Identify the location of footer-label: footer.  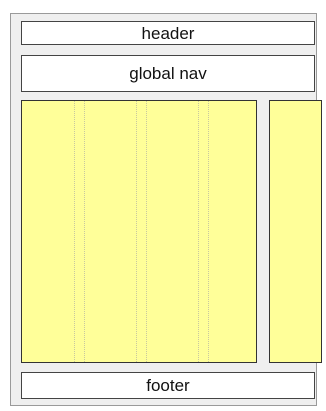
(168, 385).